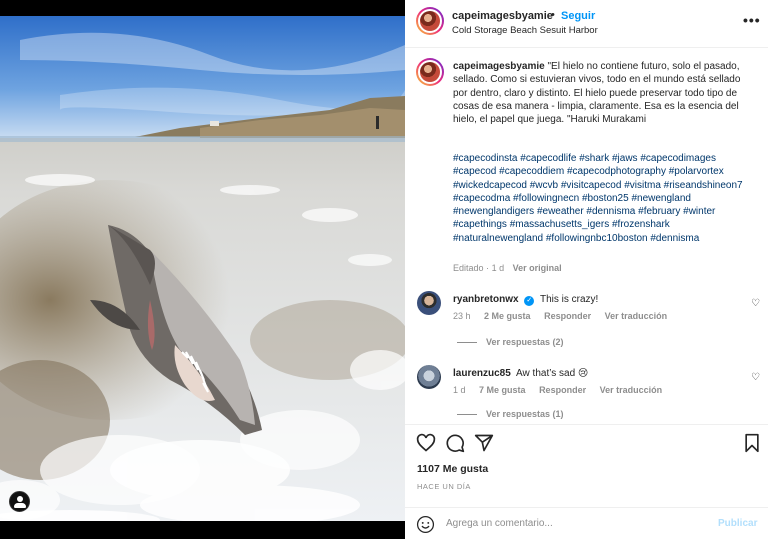 The height and width of the screenshot is (539, 768). I want to click on follow-button: Seguir, so click(578, 16).